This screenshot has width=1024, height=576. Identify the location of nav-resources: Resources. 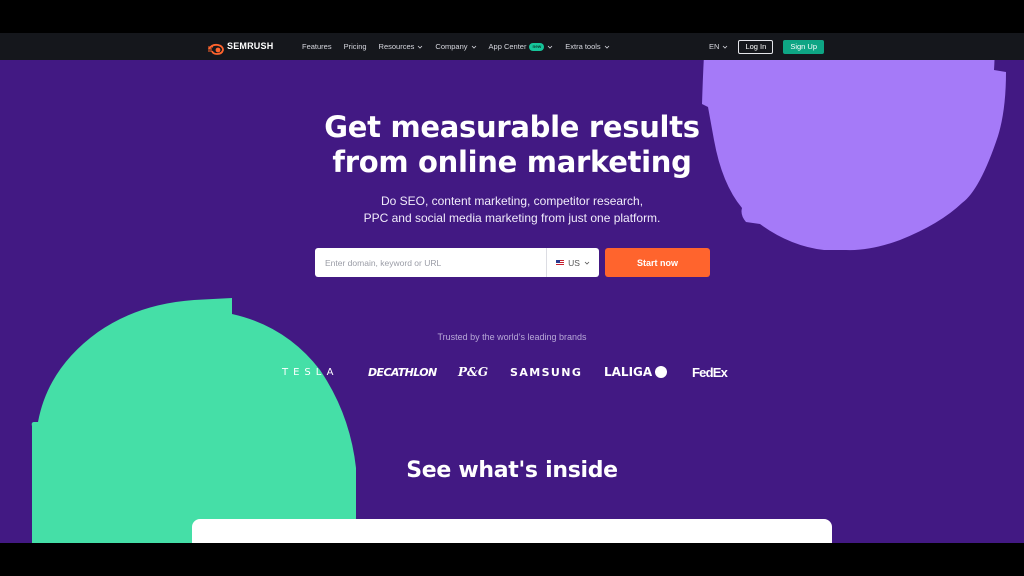
(401, 46).